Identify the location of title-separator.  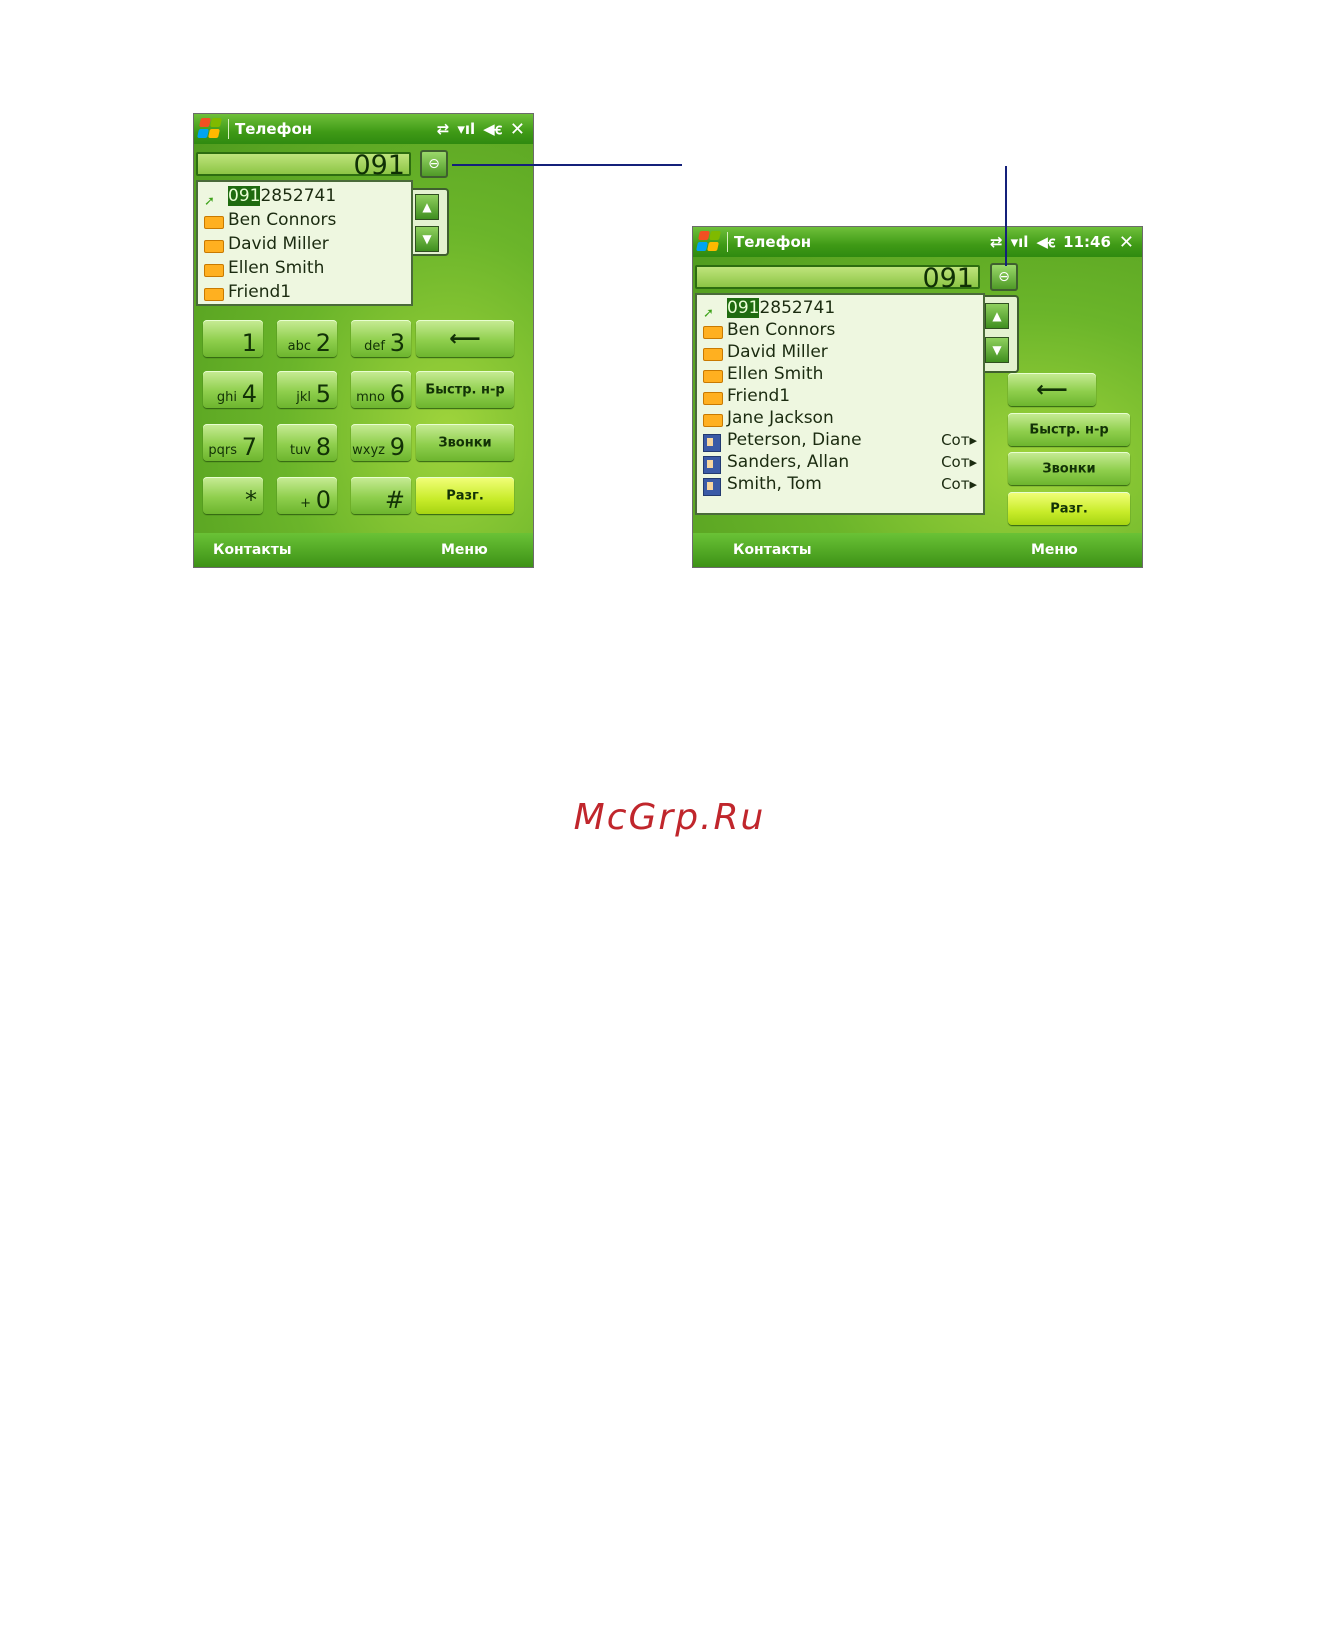
(228, 129).